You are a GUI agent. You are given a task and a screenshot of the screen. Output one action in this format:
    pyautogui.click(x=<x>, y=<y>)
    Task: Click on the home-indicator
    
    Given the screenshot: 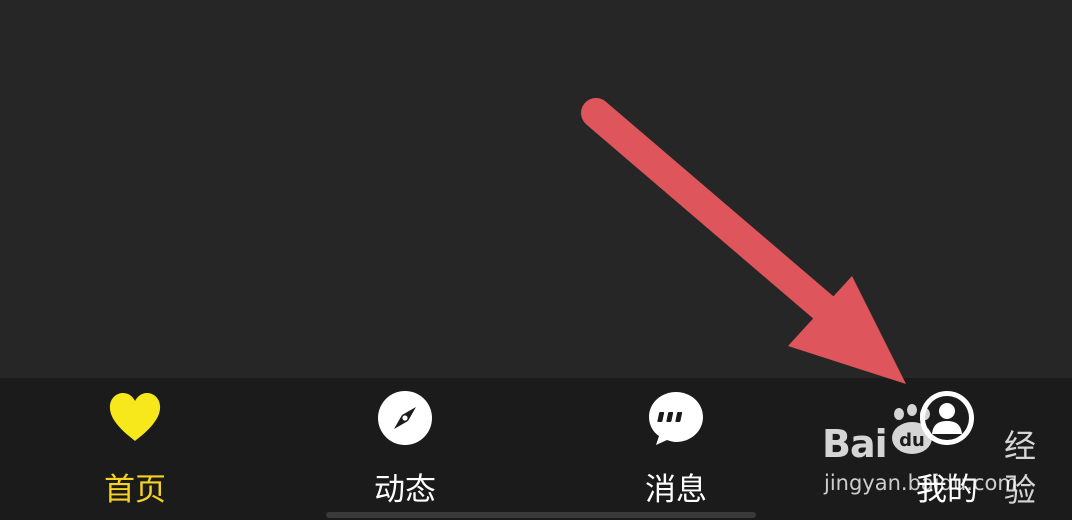 What is the action you would take?
    pyautogui.click(x=541, y=515)
    